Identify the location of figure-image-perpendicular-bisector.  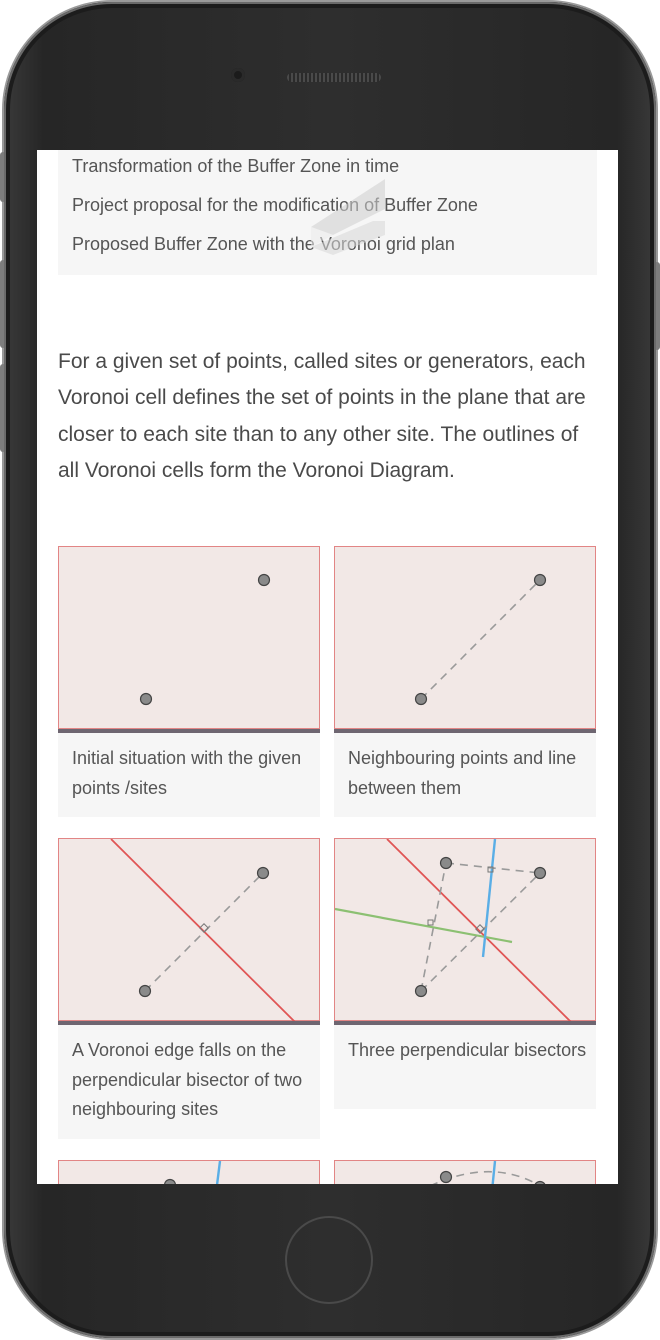
(189, 930).